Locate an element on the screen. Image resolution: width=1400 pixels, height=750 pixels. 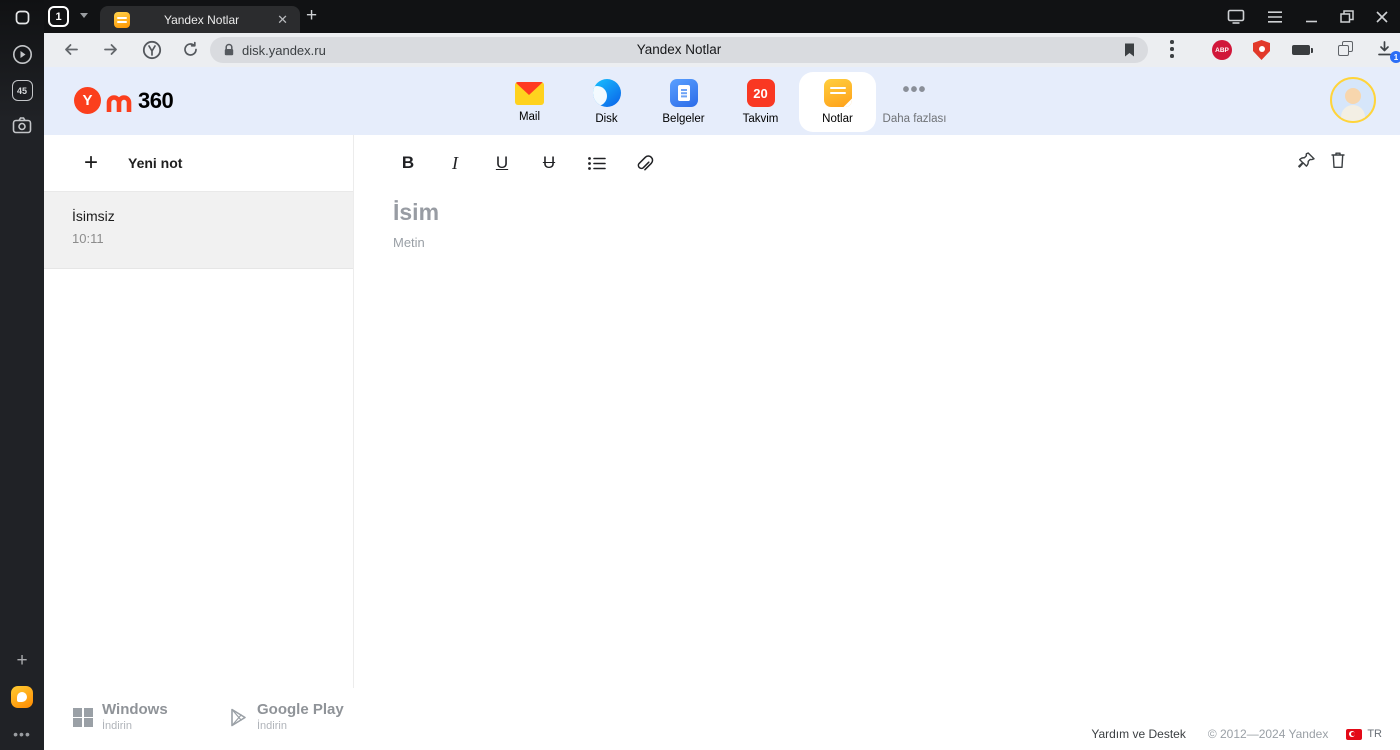
cast-icon is located at coordinates (1236, 16).